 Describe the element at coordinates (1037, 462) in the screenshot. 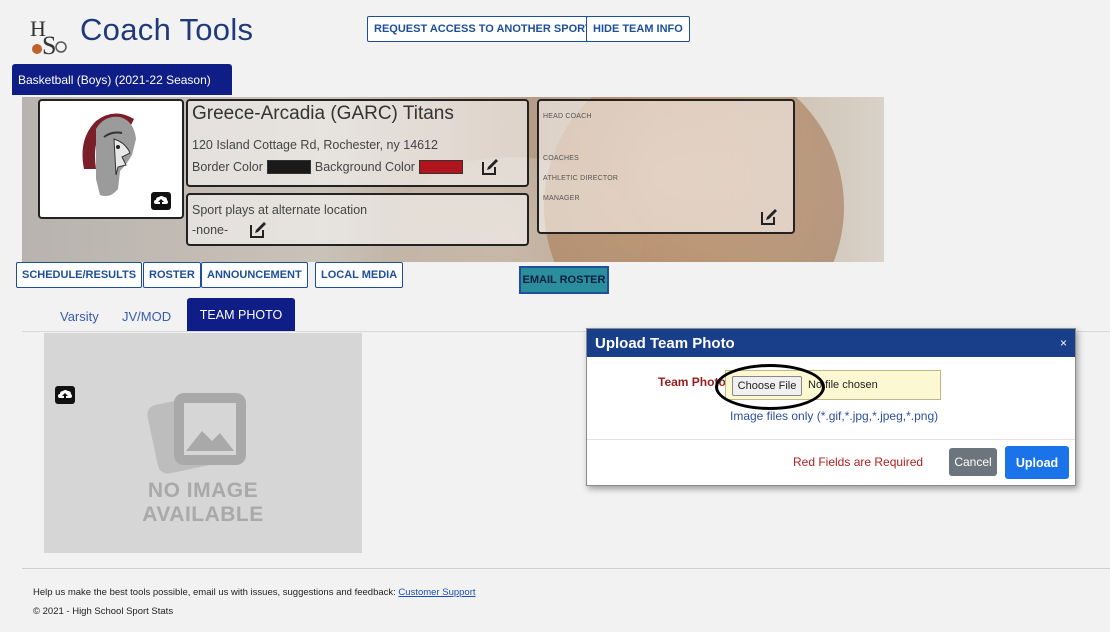

I see `upload-button: Upload` at that location.